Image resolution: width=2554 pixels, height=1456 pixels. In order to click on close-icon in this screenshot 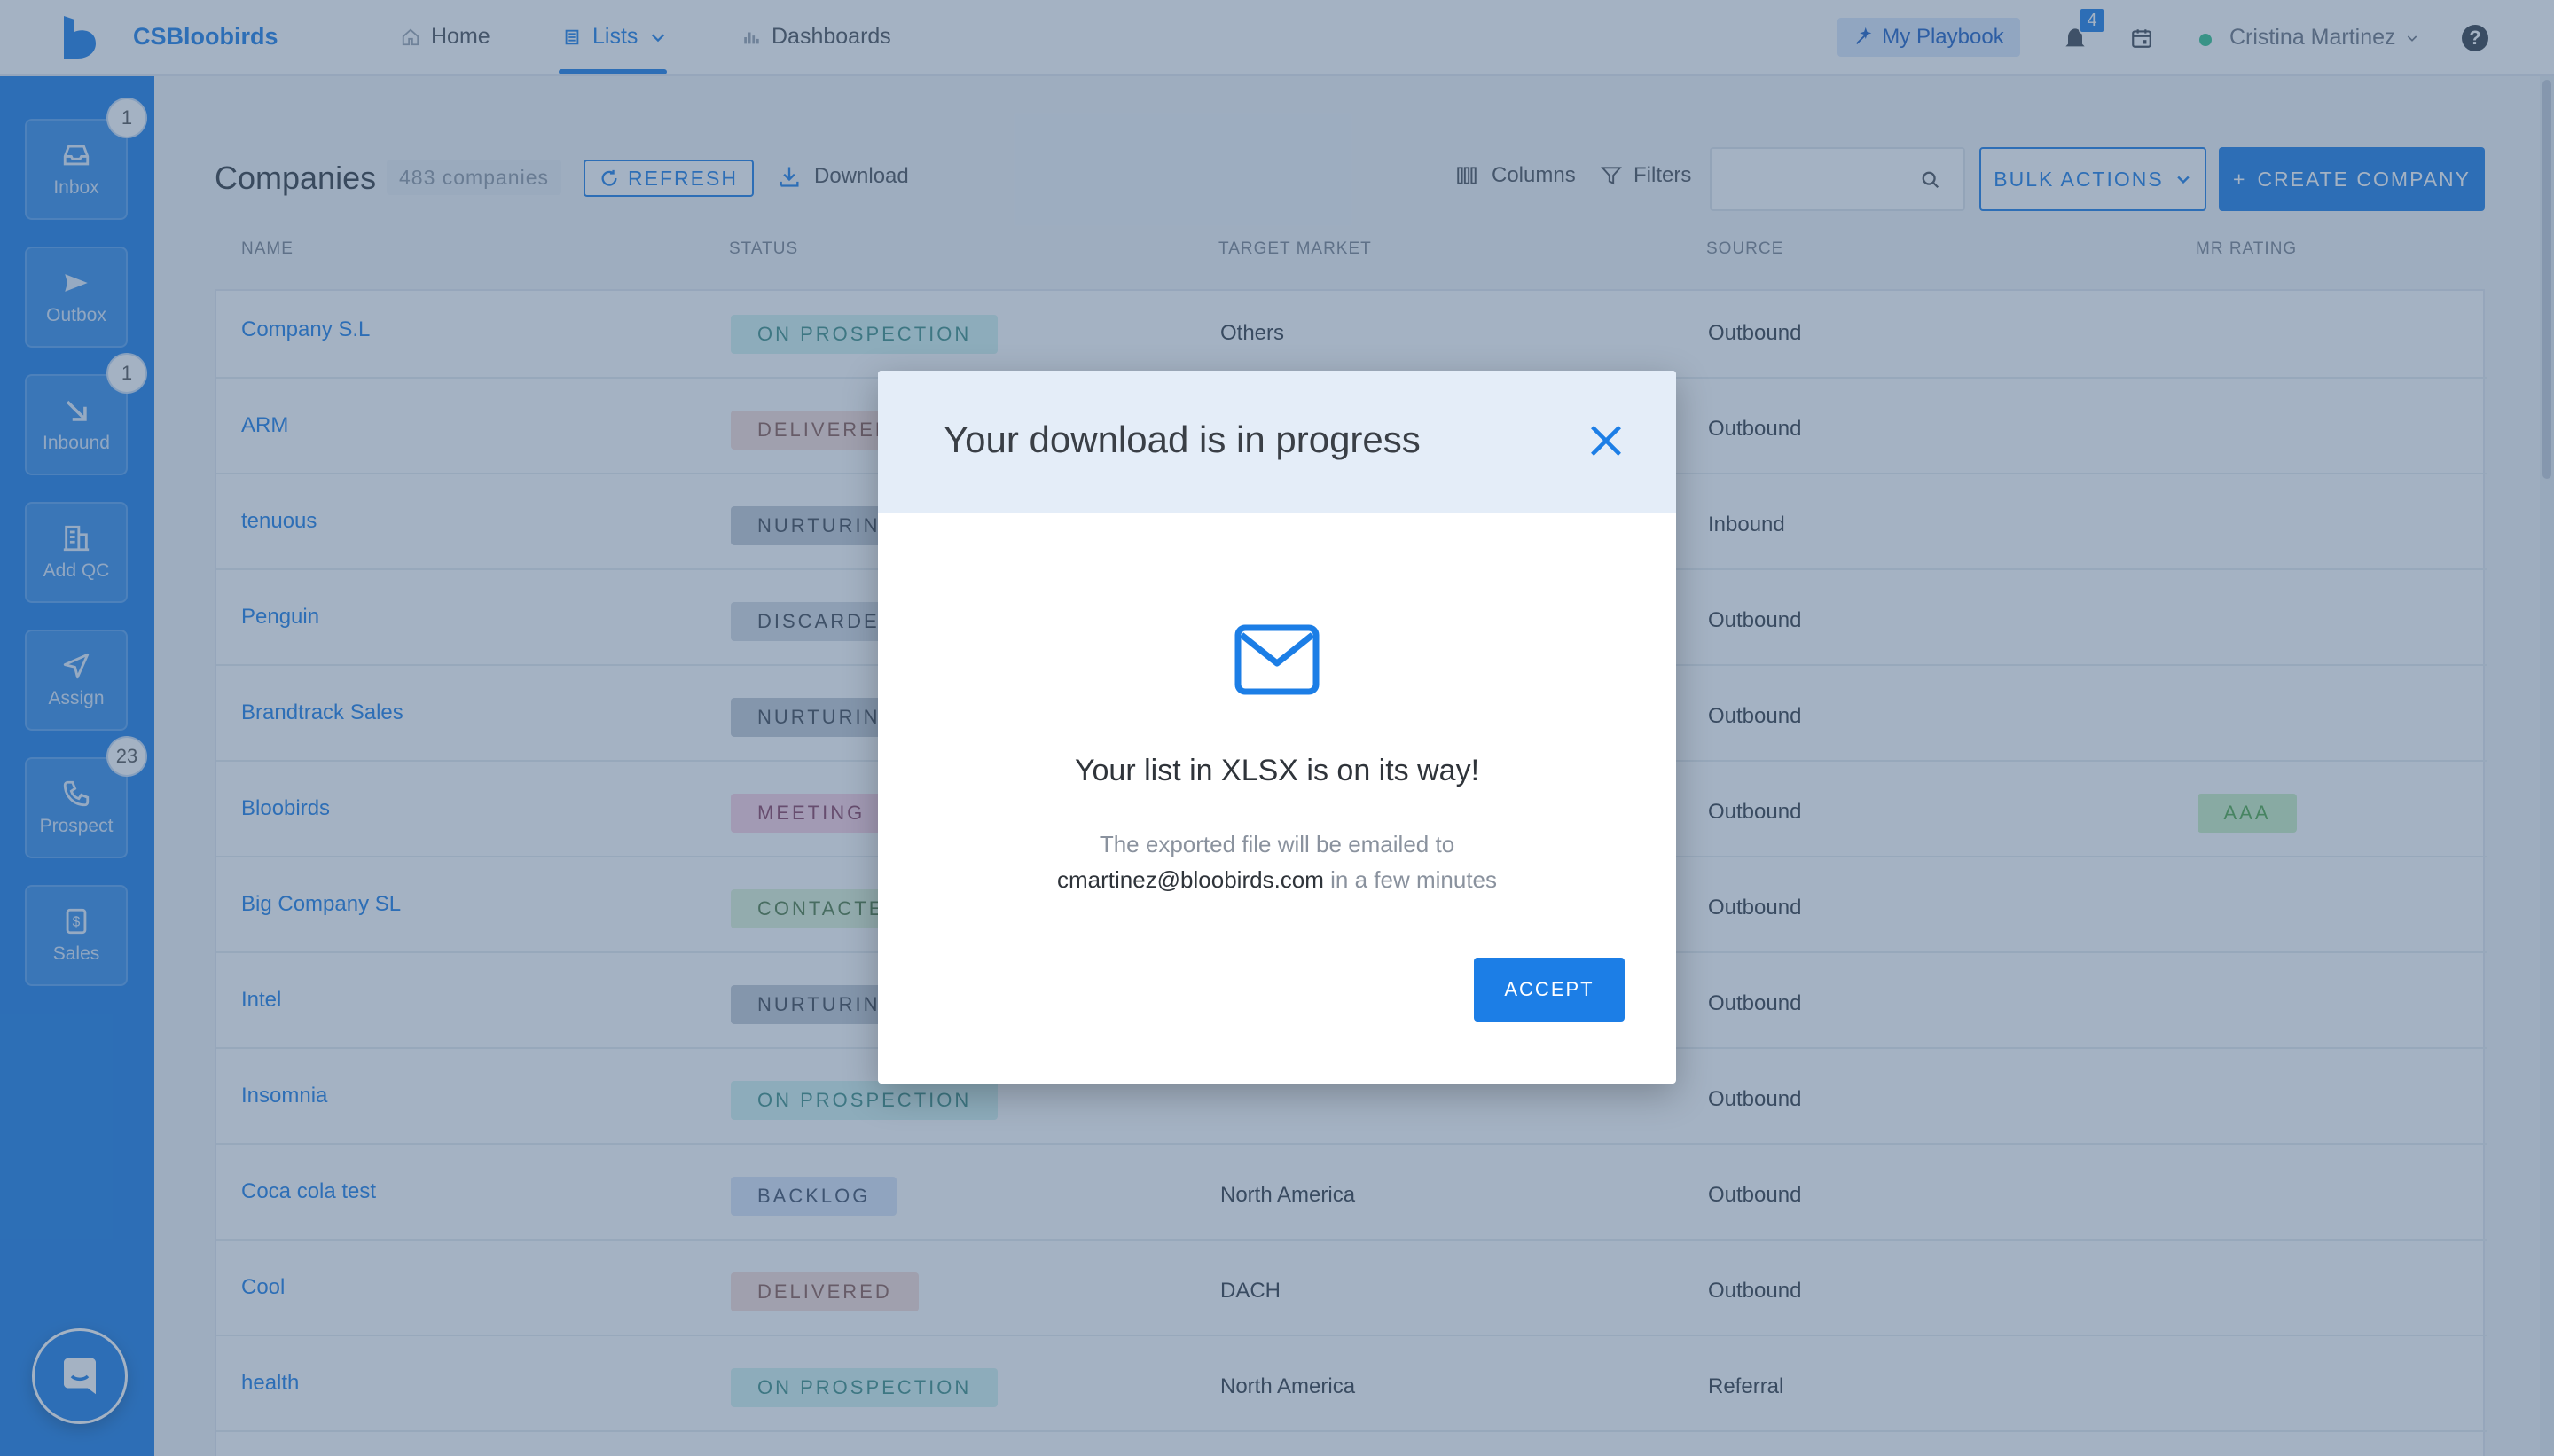, I will do `click(1606, 440)`.